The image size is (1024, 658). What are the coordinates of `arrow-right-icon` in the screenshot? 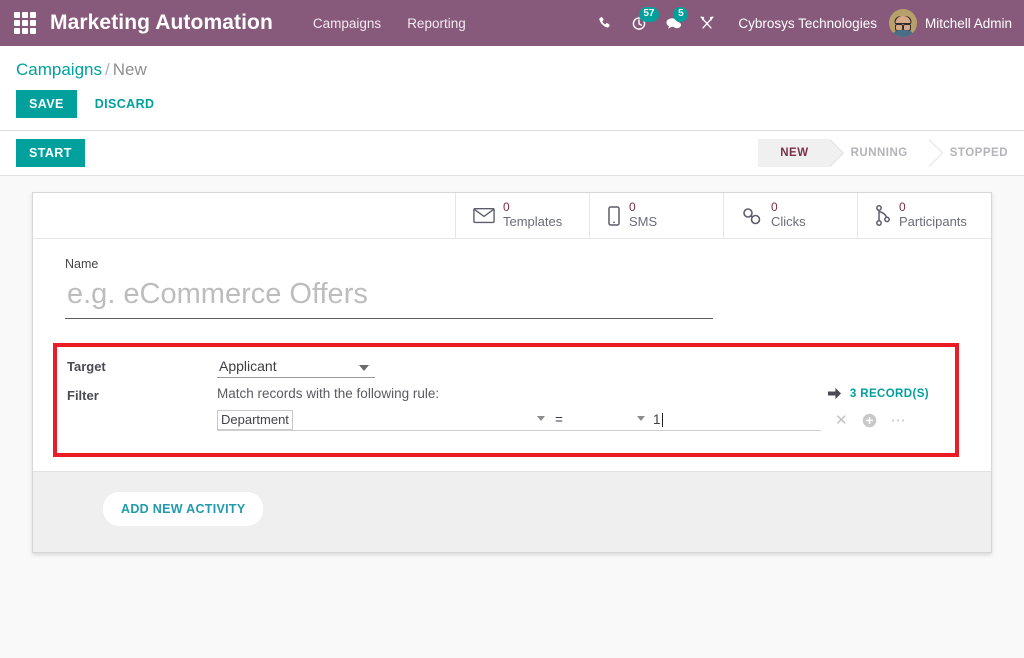 It's located at (834, 393).